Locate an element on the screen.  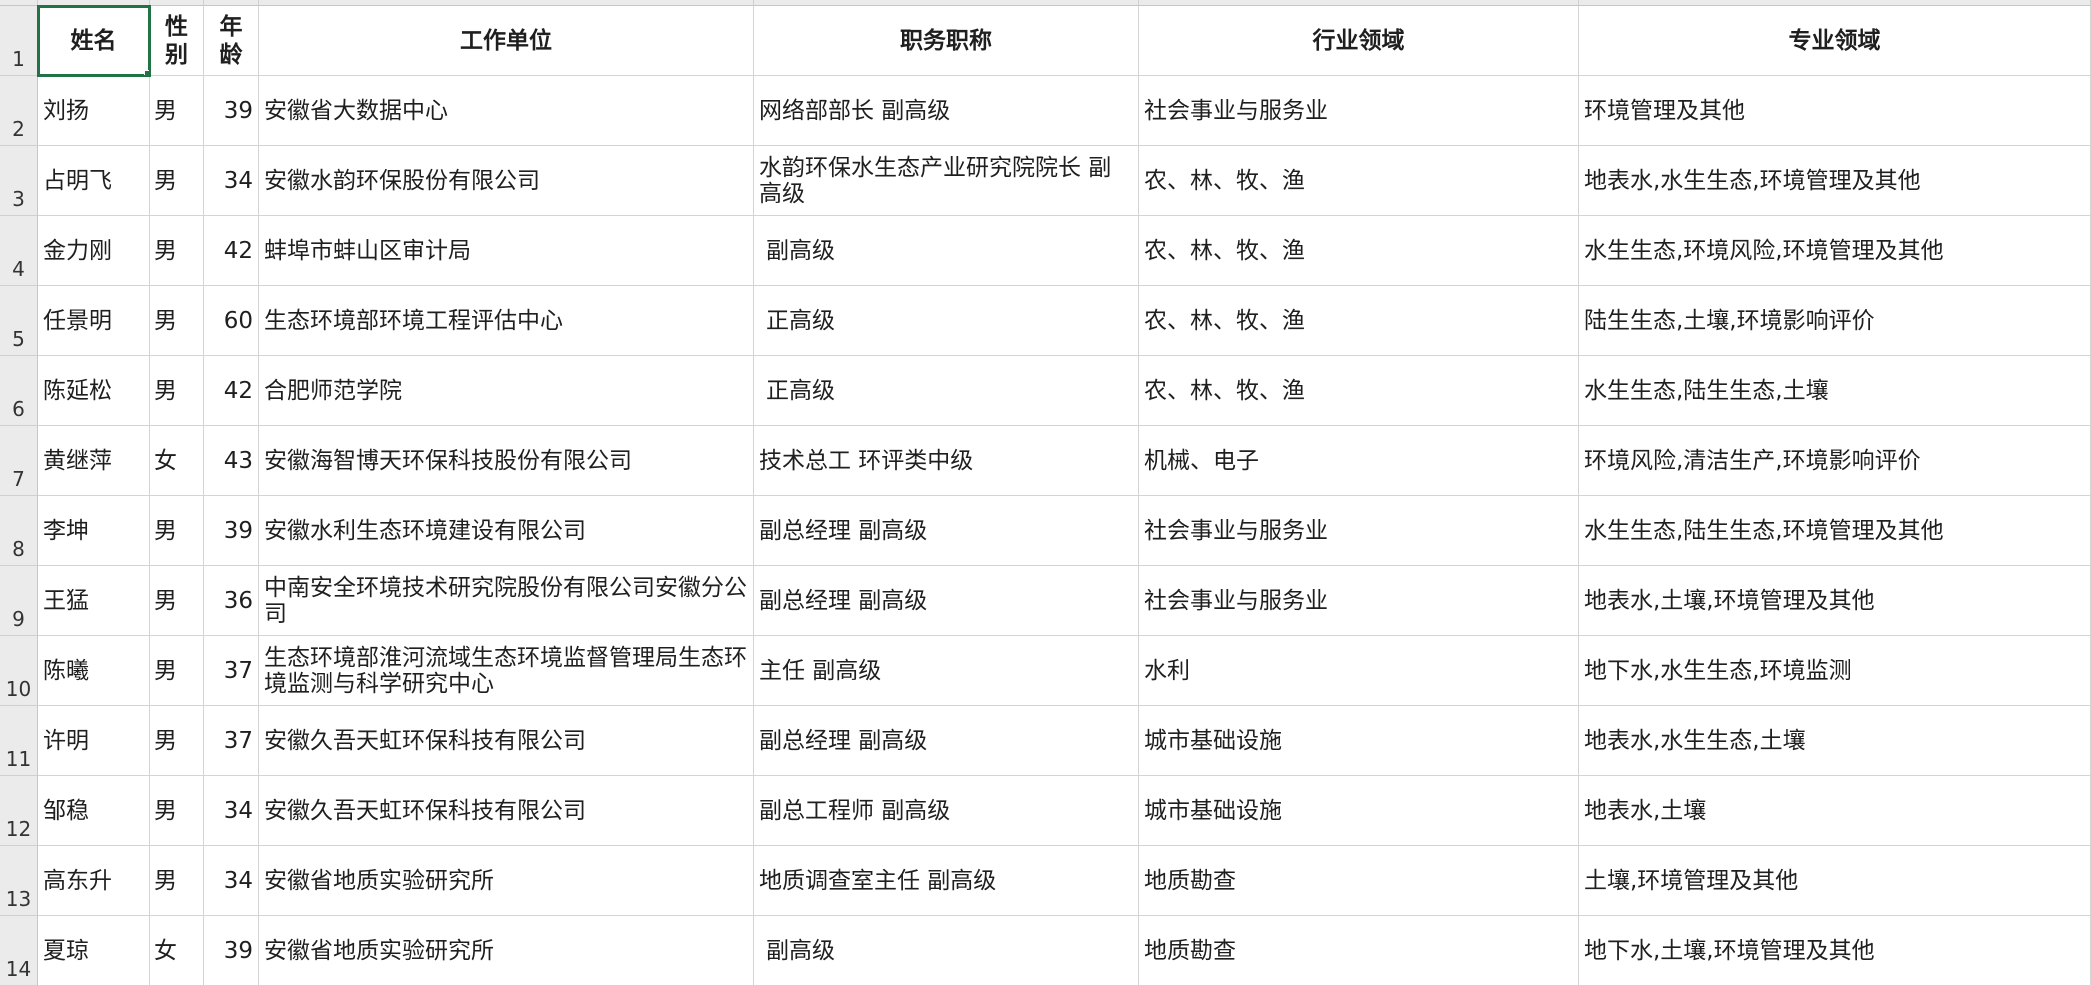
specialty-cell: 地下水,水生生态,环境监测 is located at coordinates (1835, 671).